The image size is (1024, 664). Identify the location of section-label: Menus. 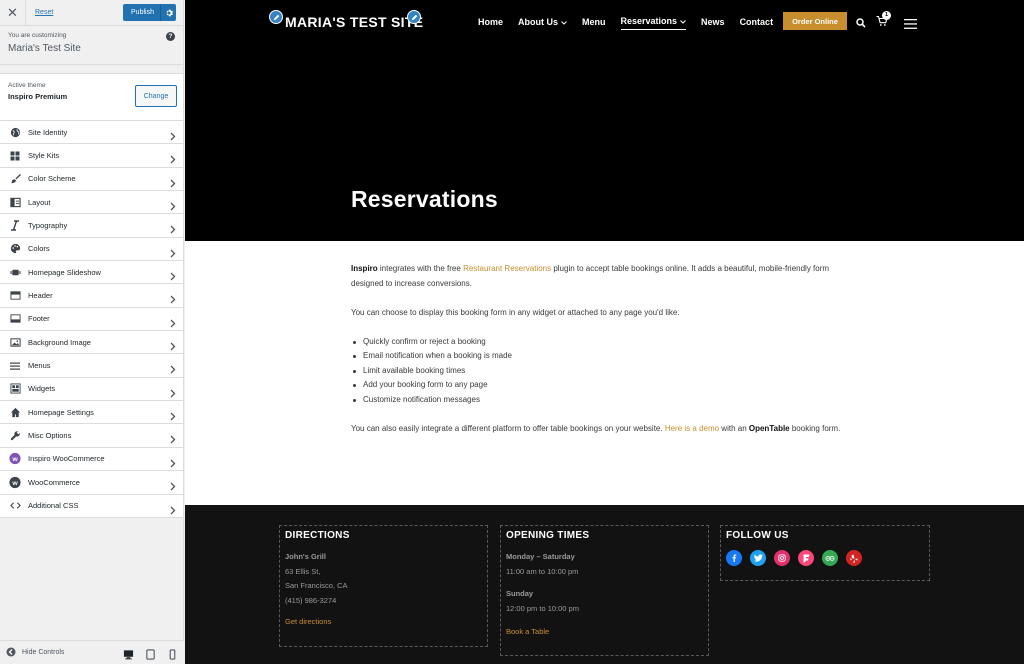
(39, 366).